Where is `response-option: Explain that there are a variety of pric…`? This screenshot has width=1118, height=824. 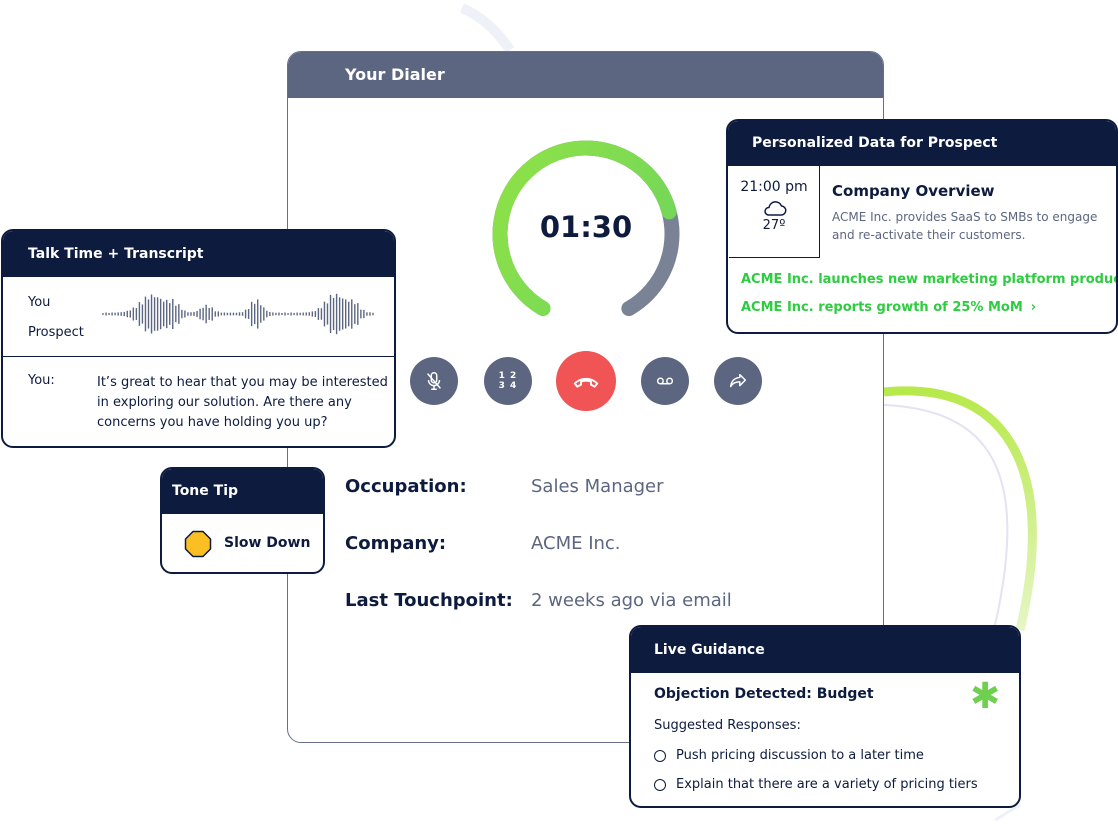 response-option: Explain that there are a variety of pric… is located at coordinates (816, 784).